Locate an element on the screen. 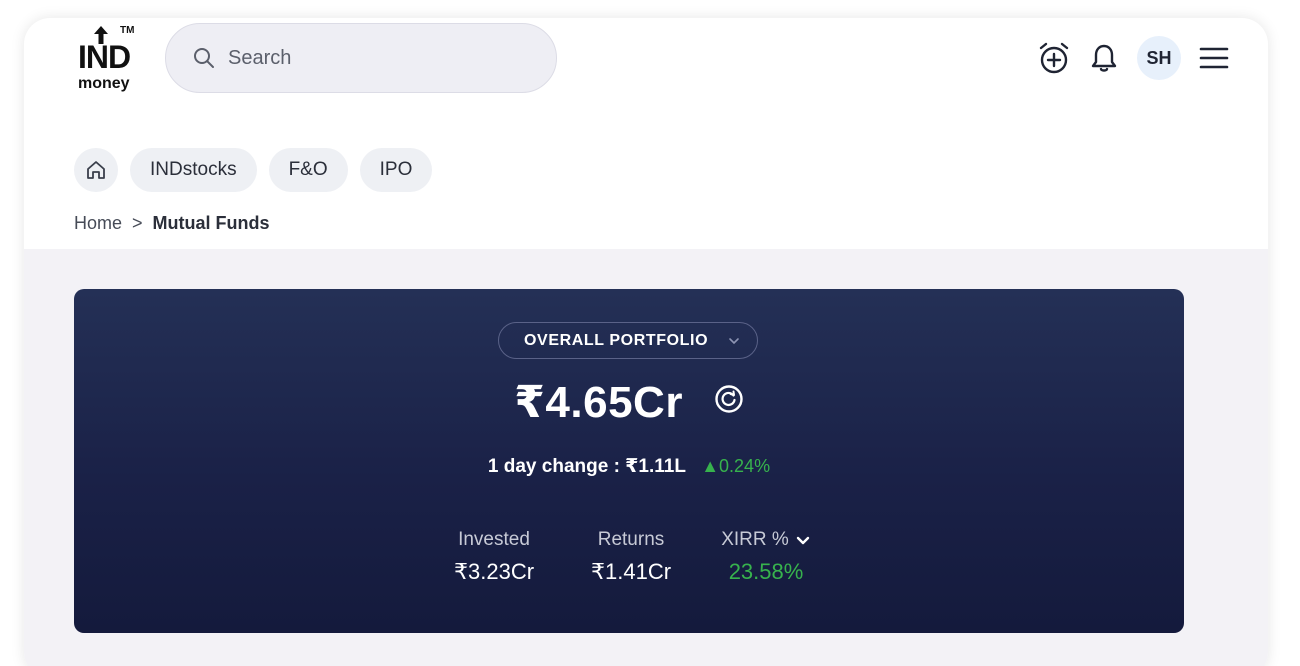 This screenshot has height=666, width=1300. search-bar is located at coordinates (361, 58).